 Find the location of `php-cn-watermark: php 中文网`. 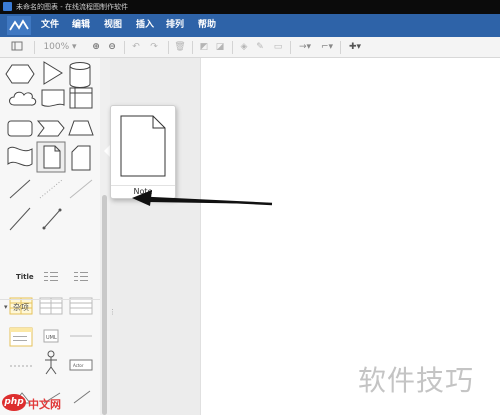

php-cn-watermark: php 中文网 is located at coordinates (31, 404).